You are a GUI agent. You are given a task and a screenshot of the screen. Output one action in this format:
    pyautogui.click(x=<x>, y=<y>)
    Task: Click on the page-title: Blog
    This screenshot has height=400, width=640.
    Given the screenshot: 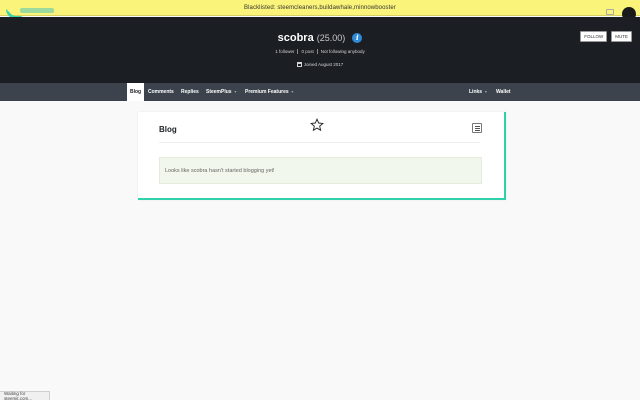 What is the action you would take?
    pyautogui.click(x=168, y=129)
    